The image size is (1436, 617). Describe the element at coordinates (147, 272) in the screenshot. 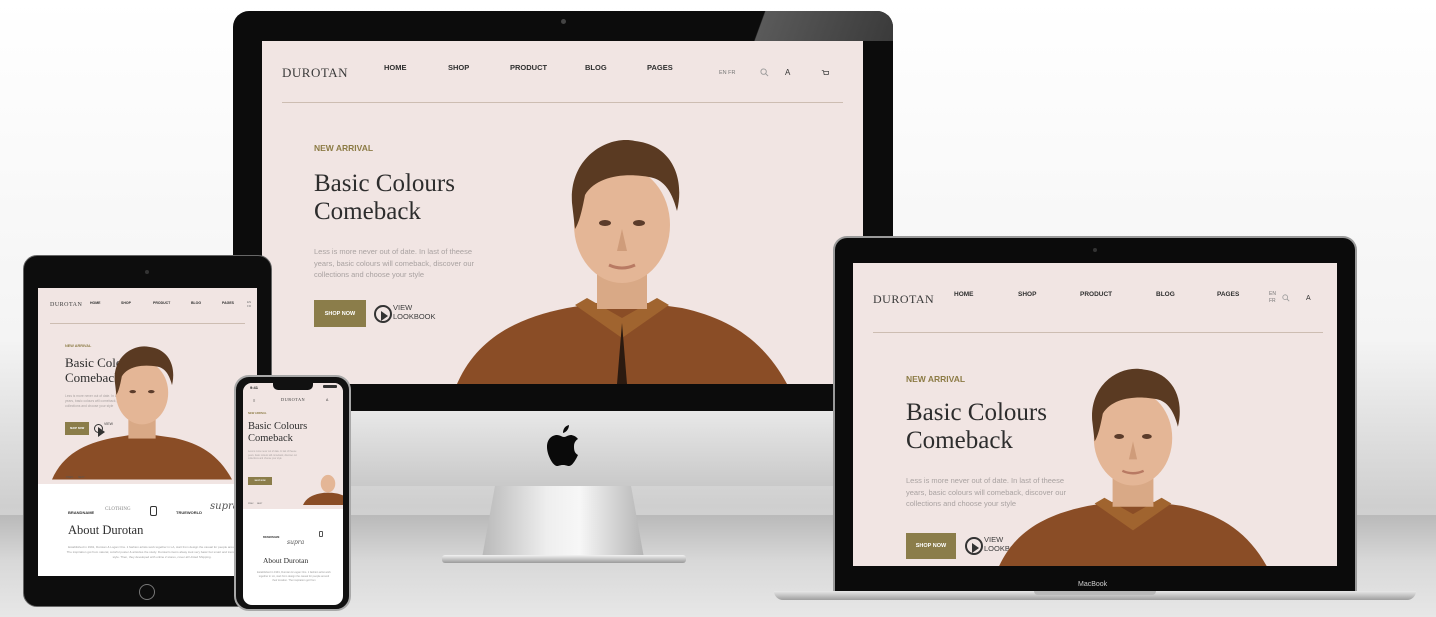

I see `ipad-camera` at that location.